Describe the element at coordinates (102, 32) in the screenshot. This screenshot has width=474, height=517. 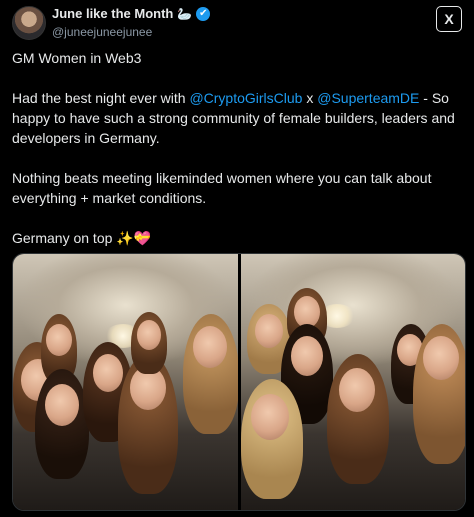
I see `author-handle: @juneejuneejunee` at that location.